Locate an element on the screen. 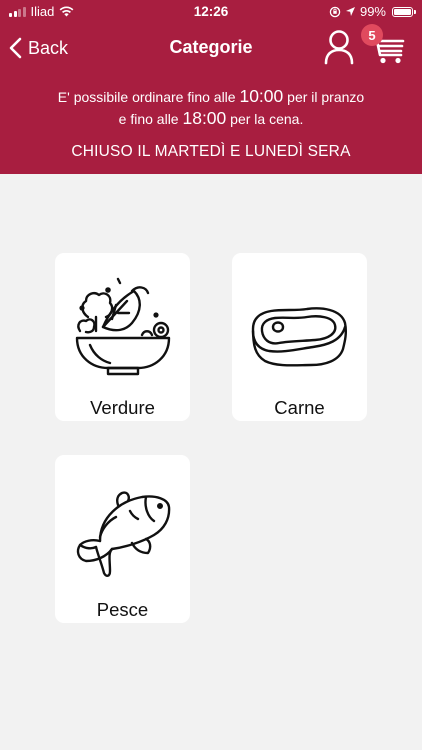  salad-bowl-icon is located at coordinates (123, 326).